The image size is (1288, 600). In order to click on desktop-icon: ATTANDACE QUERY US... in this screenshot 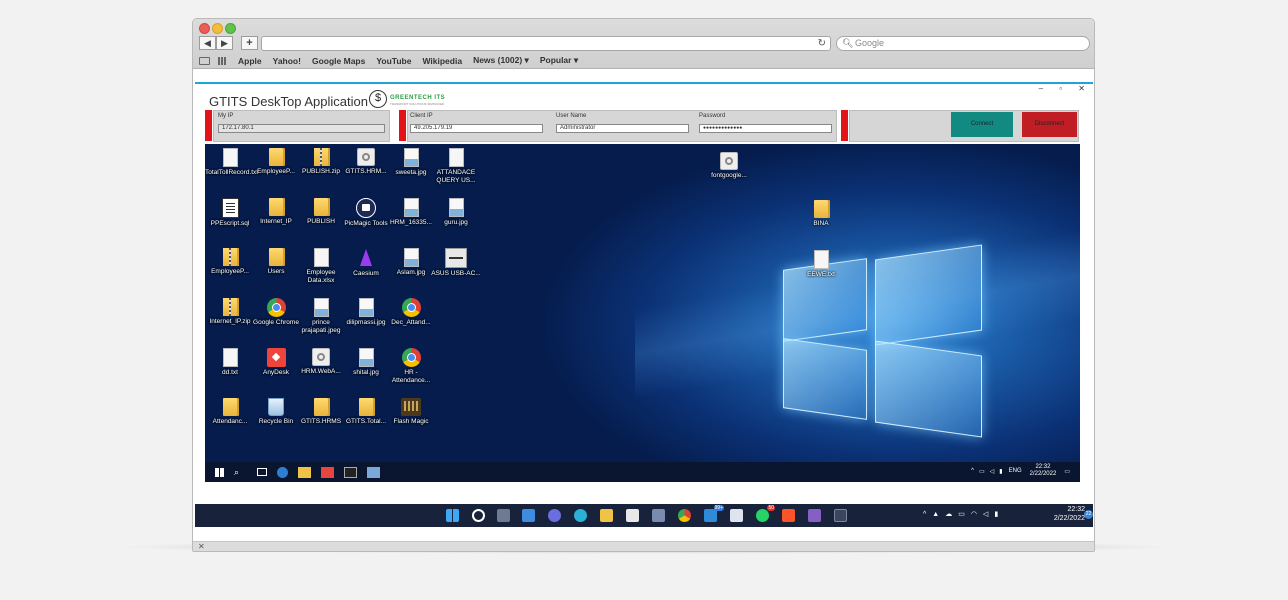, I will do `click(456, 166)`.